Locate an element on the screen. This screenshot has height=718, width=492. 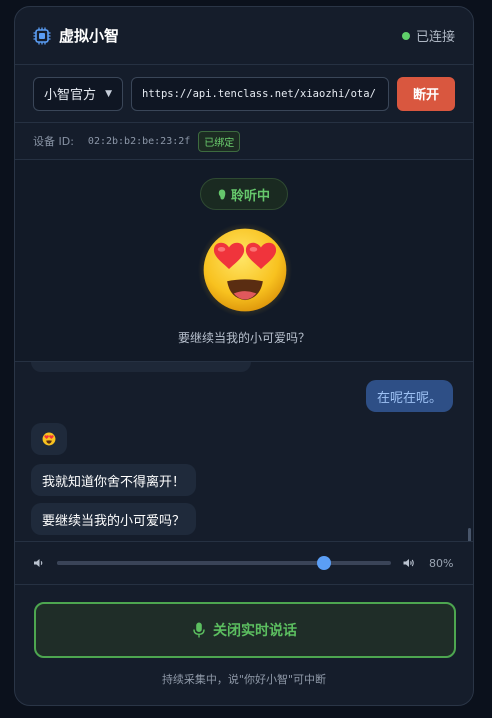
ota-url-input is located at coordinates (260, 93).